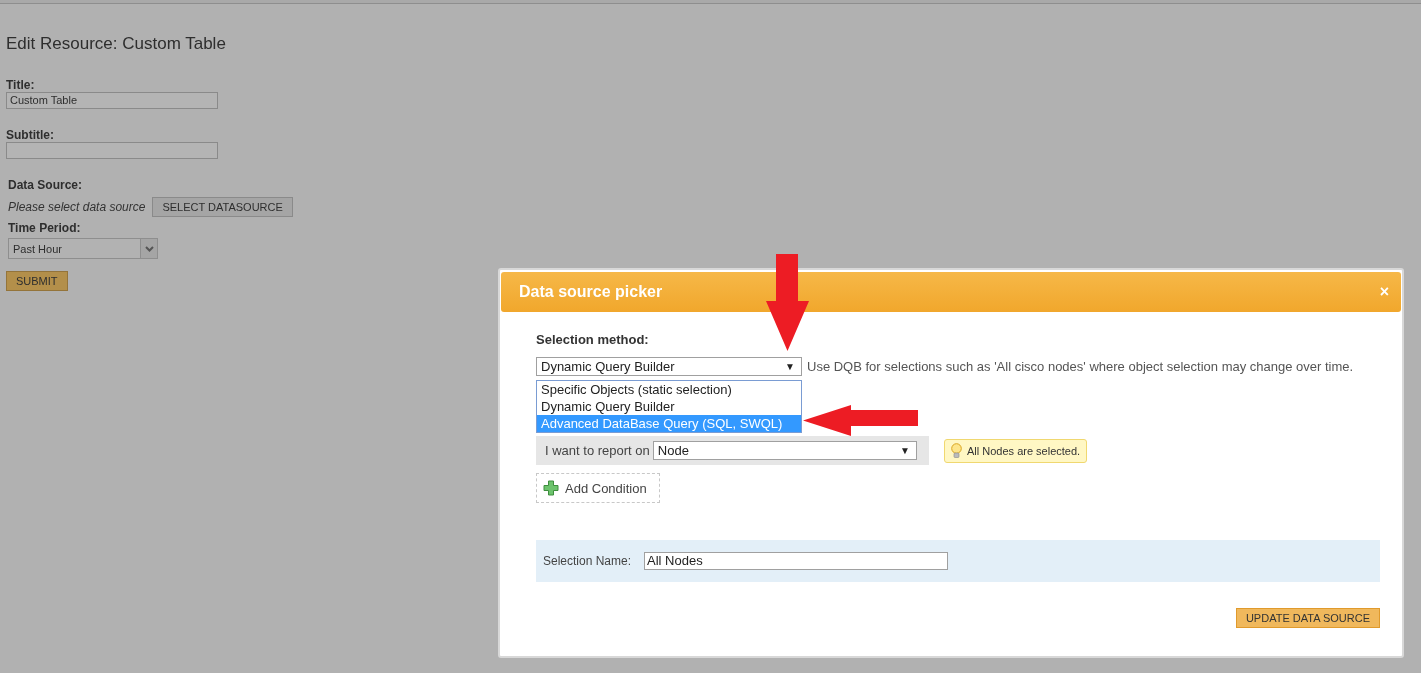  I want to click on text-field: Custom Table, so click(112, 100).